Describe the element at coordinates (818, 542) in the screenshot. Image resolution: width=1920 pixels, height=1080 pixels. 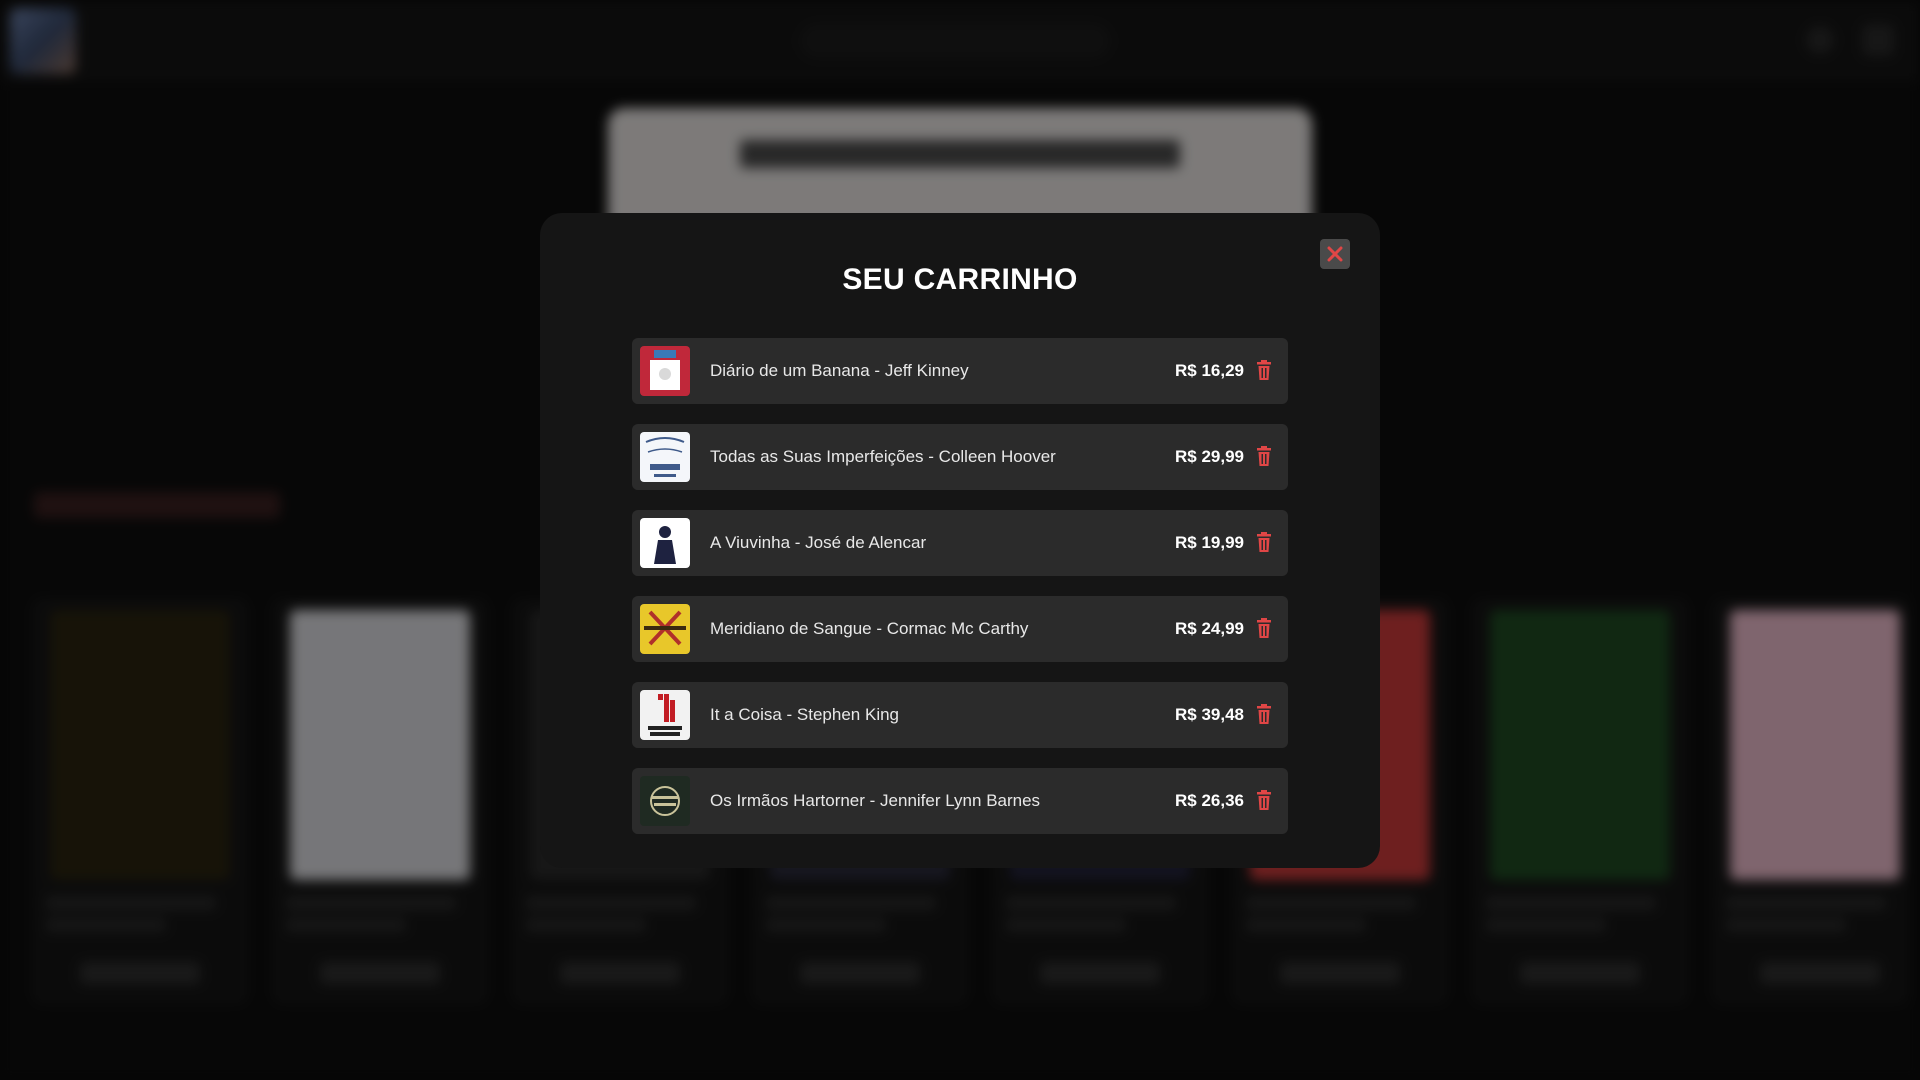
I see `item-title: A Viuvinha - José de Alencar` at that location.